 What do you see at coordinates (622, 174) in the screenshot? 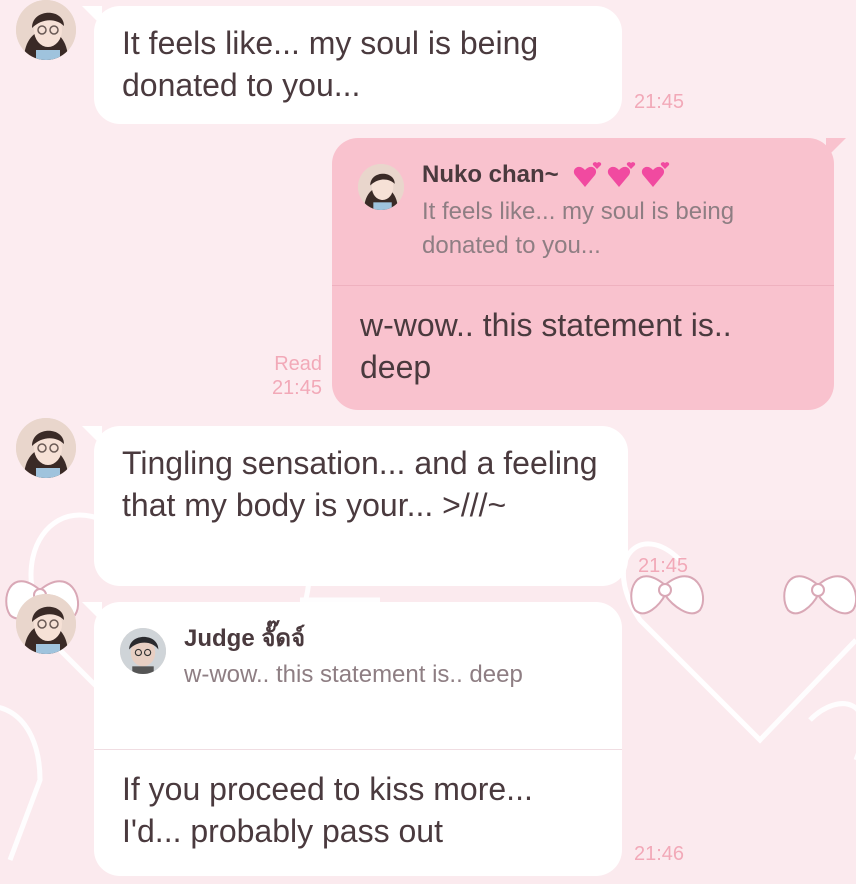
I see `pink-hearts-icon` at bounding box center [622, 174].